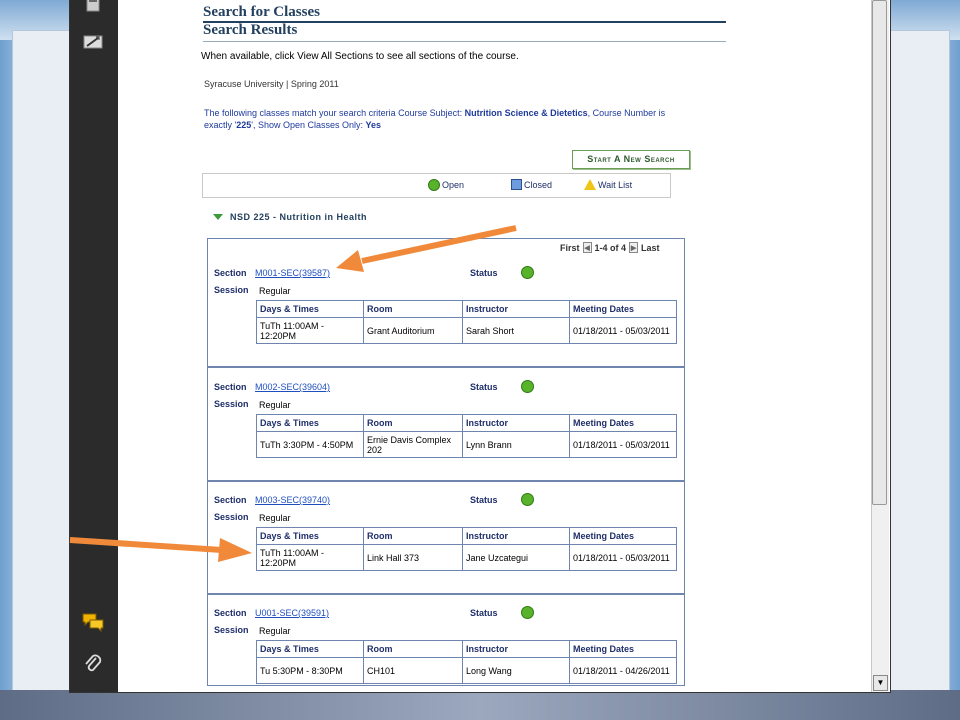 Image resolution: width=960 pixels, height=720 pixels. I want to click on pager-last: Last, so click(650, 248).